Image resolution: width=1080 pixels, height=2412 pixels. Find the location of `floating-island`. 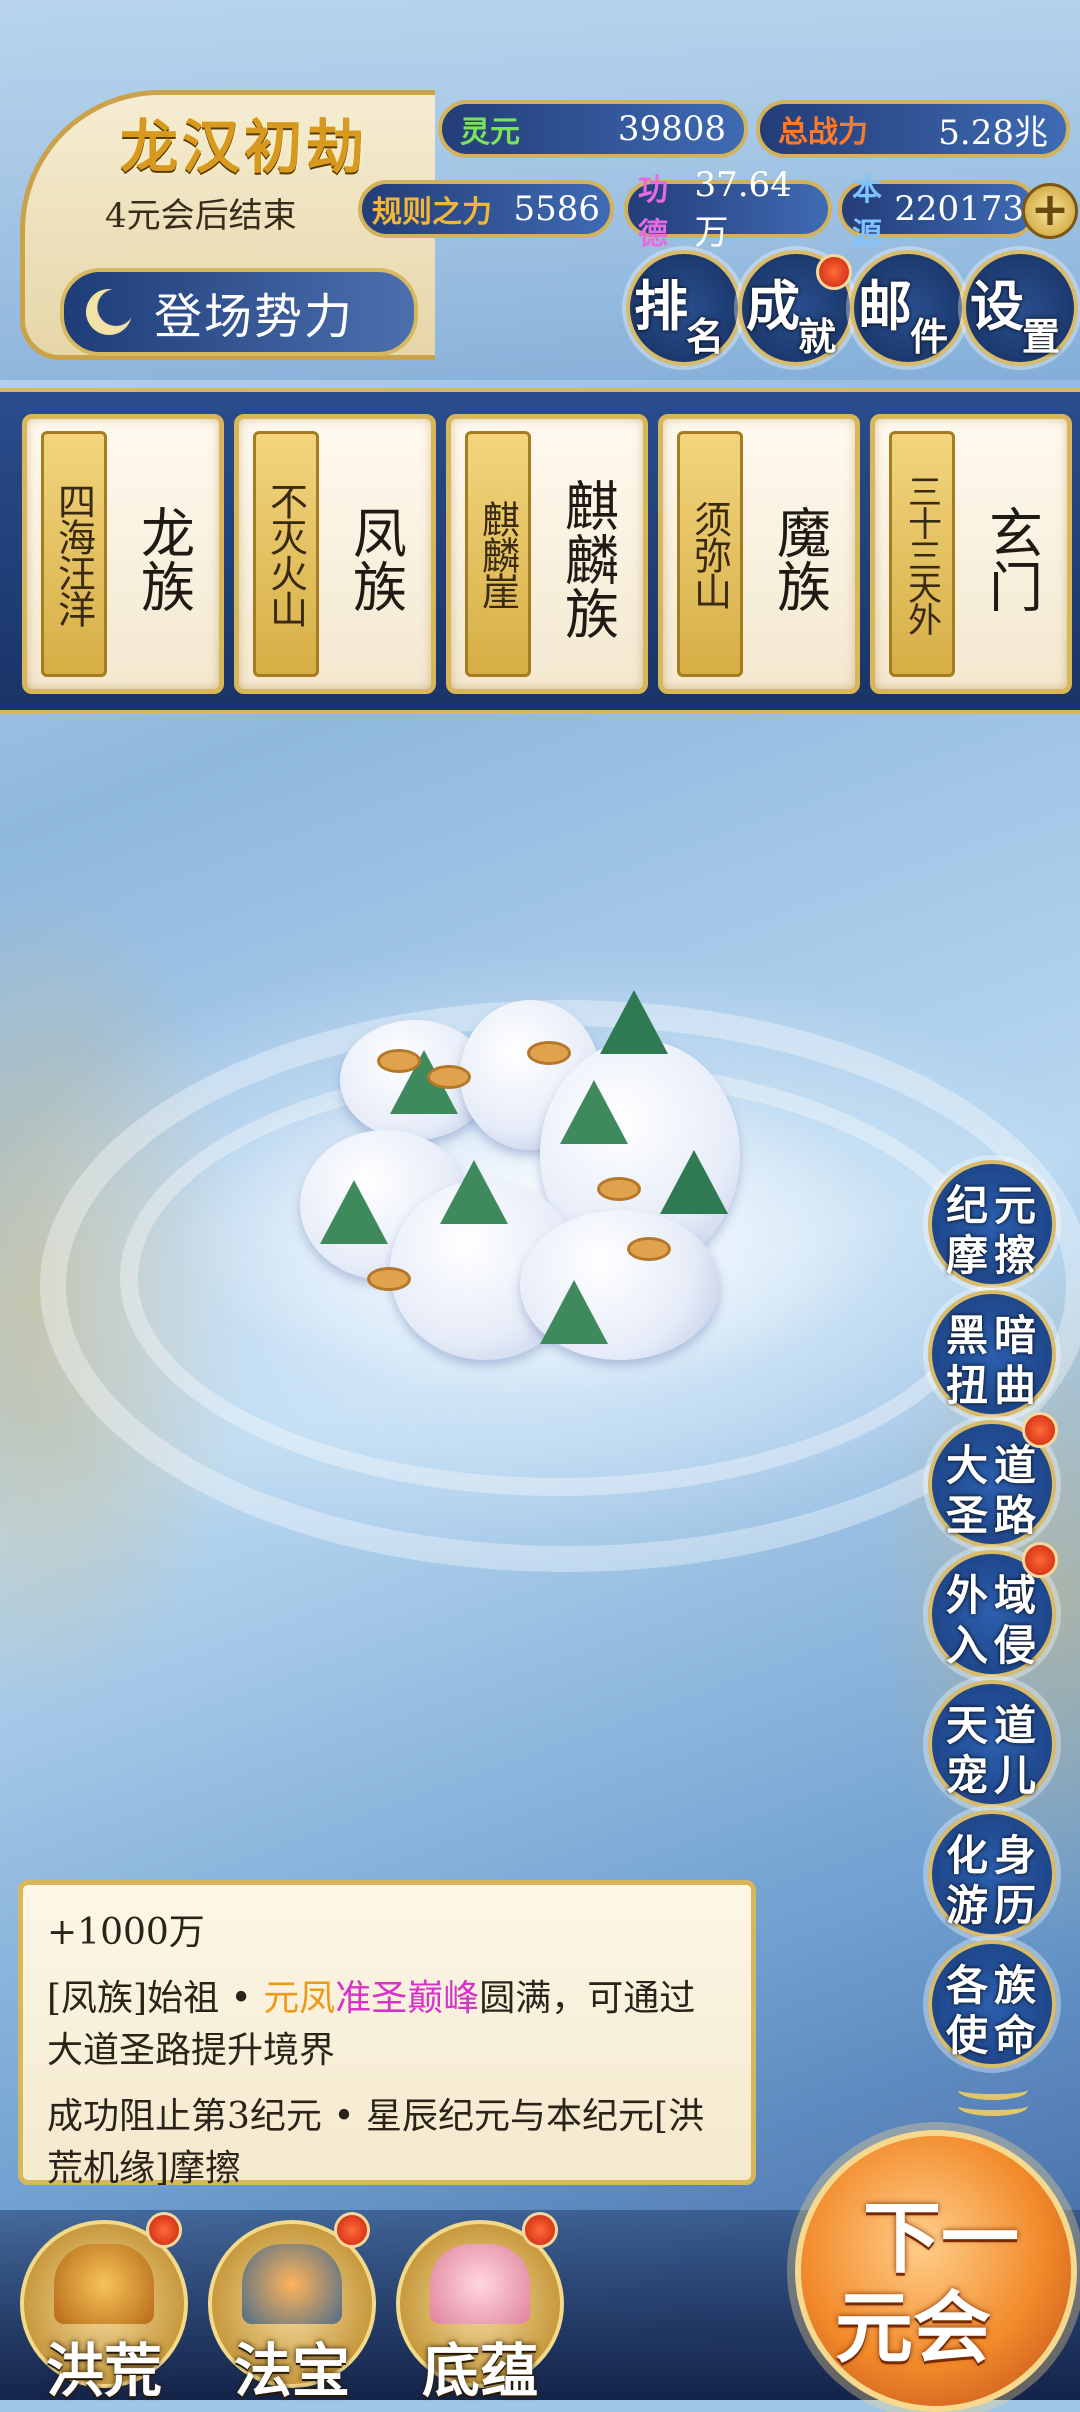

floating-island is located at coordinates (540, 1190).